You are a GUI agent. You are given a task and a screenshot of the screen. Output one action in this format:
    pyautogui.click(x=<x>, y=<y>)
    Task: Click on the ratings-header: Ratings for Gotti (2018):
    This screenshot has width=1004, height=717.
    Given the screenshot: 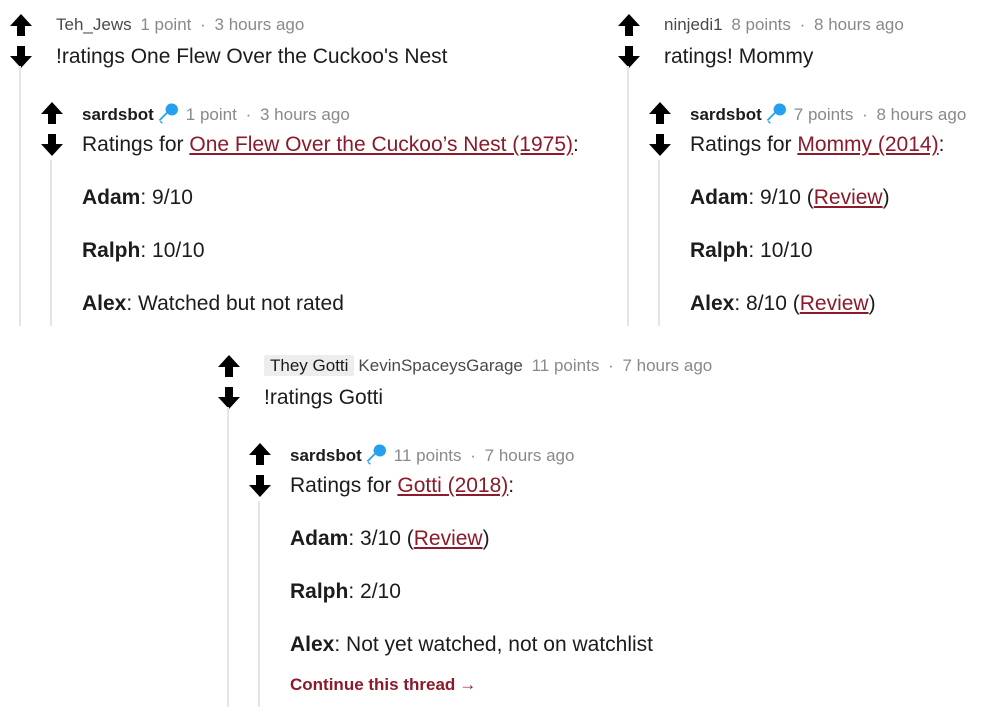 What is the action you would take?
    pyautogui.click(x=402, y=485)
    